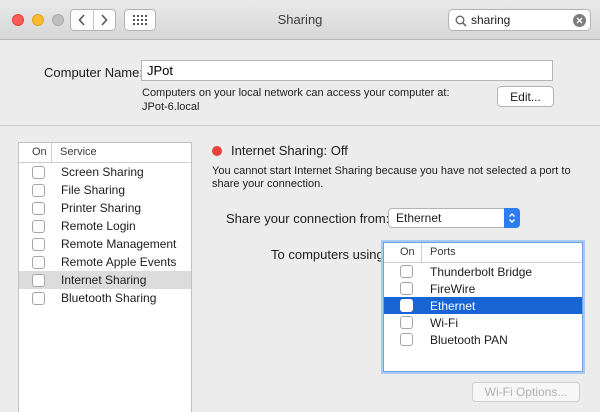 Image resolution: width=600 pixels, height=412 pixels. What do you see at coordinates (483, 253) in the screenshot?
I see `ports-list-header: On Ports` at bounding box center [483, 253].